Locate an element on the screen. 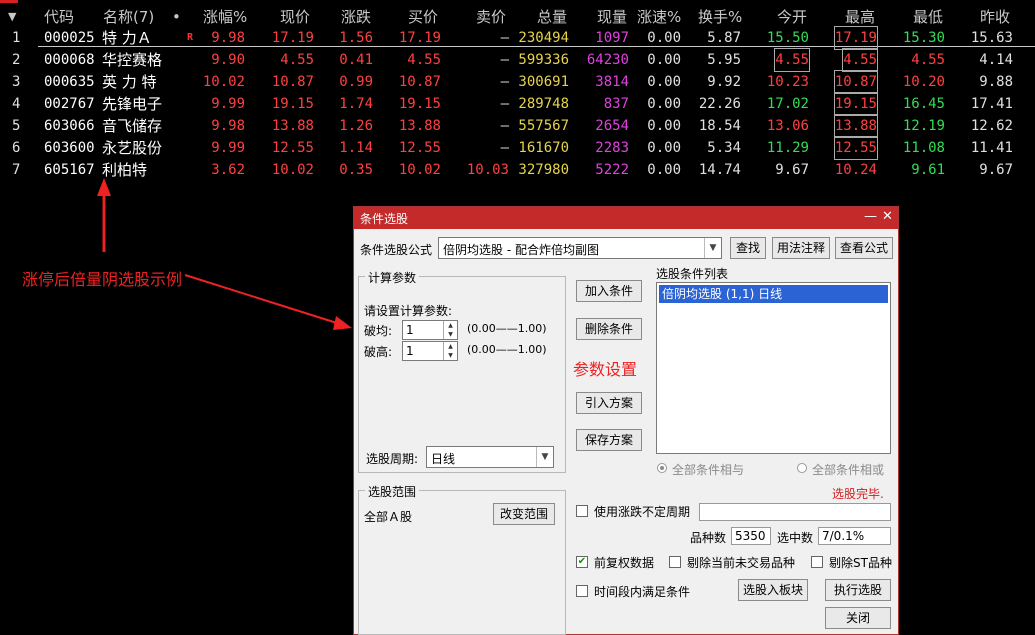 The image size is (1035, 635). radio-and-label: 全部条件相与 is located at coordinates (708, 470).